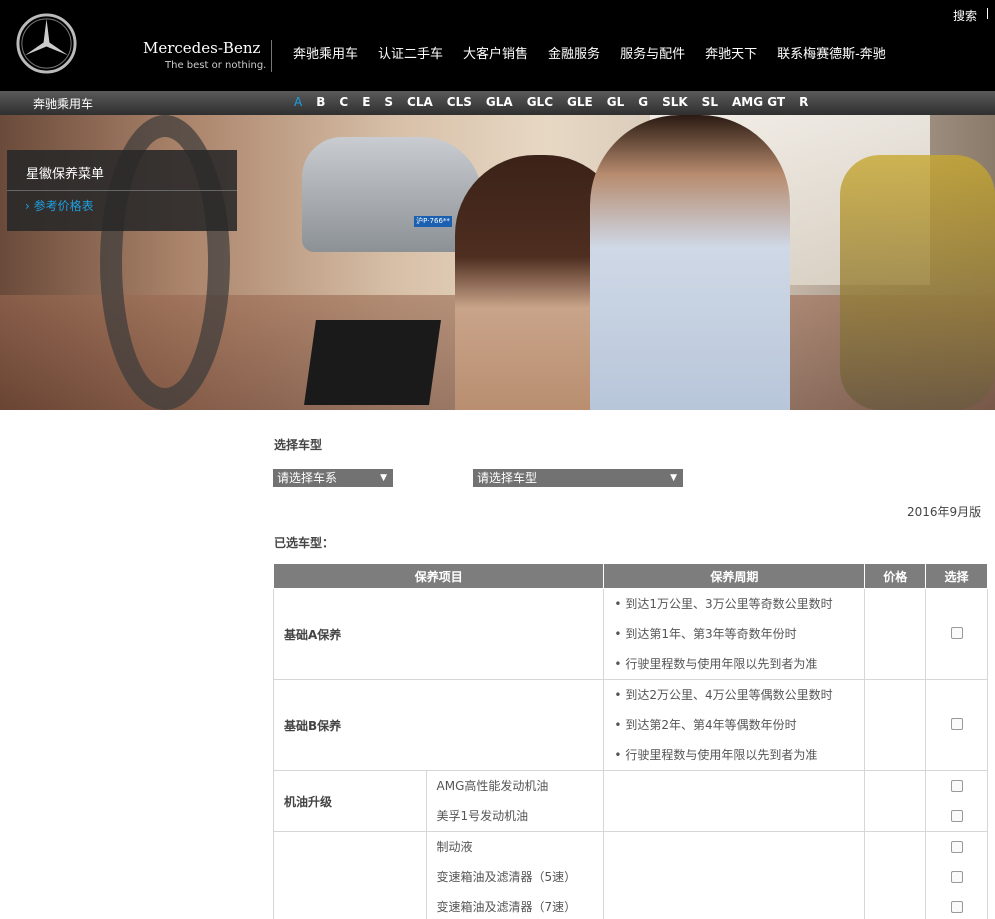  What do you see at coordinates (325, 52) in the screenshot?
I see `nav-item-passenger-cars: 奔驰乘用车` at bounding box center [325, 52].